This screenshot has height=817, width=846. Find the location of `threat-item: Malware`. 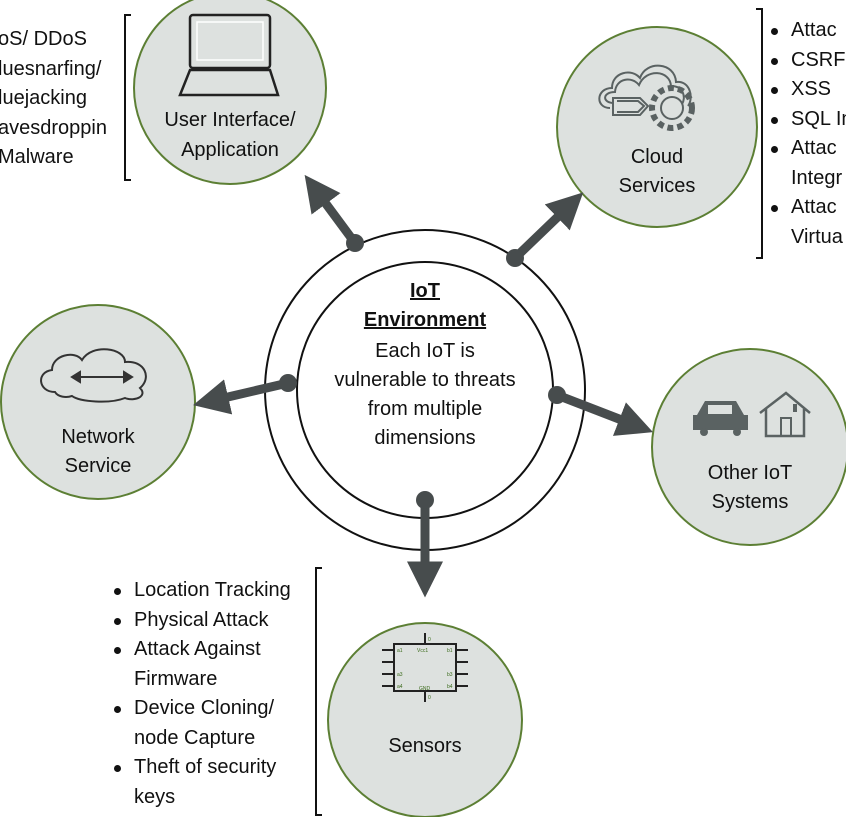

threat-item: Malware is located at coordinates (37, 157).